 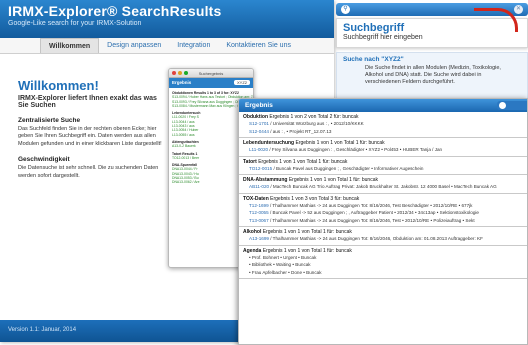 What do you see at coordinates (383, 273) in the screenshot?
I see `result-item: • Frau Apfelbacher • Done • Buncak` at bounding box center [383, 273].